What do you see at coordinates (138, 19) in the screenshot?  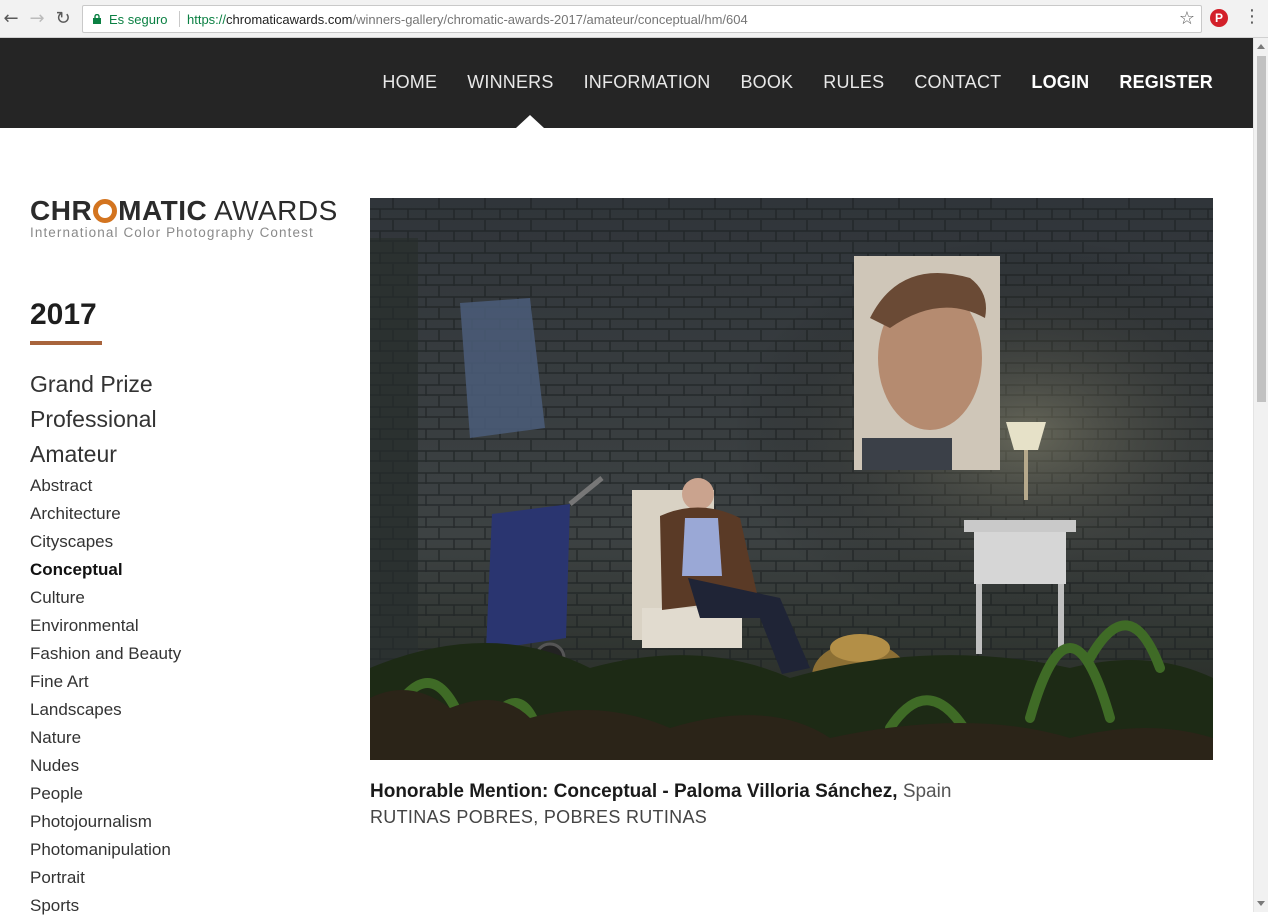 I see `secure-label: Es seguro` at bounding box center [138, 19].